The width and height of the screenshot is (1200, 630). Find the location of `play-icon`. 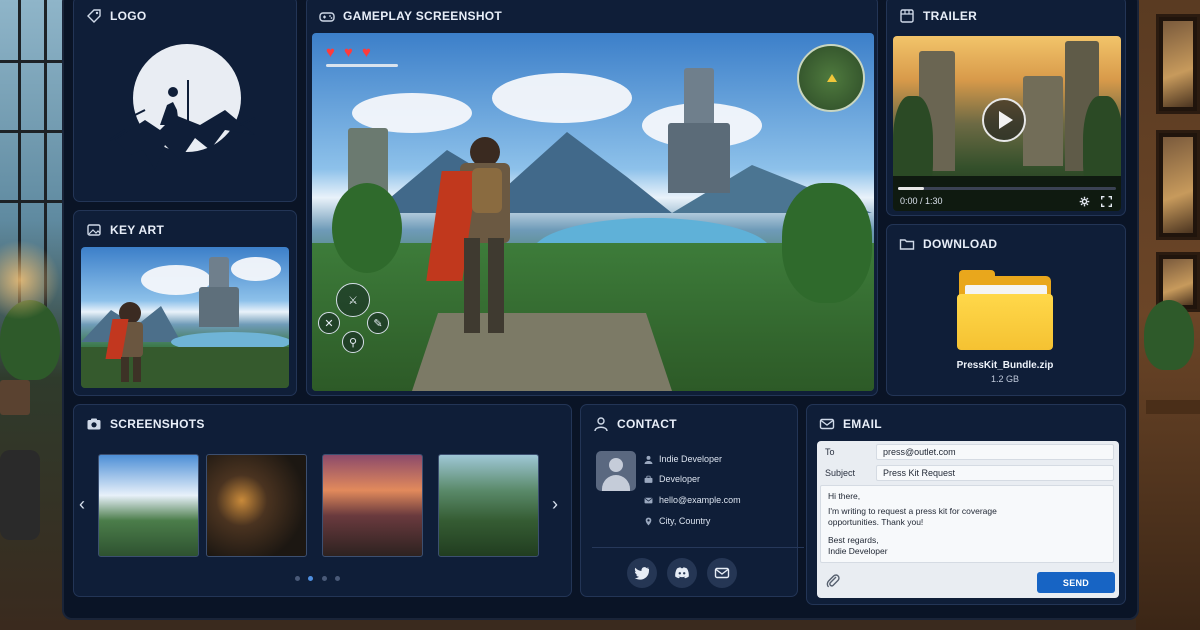

play-icon is located at coordinates (1006, 120).